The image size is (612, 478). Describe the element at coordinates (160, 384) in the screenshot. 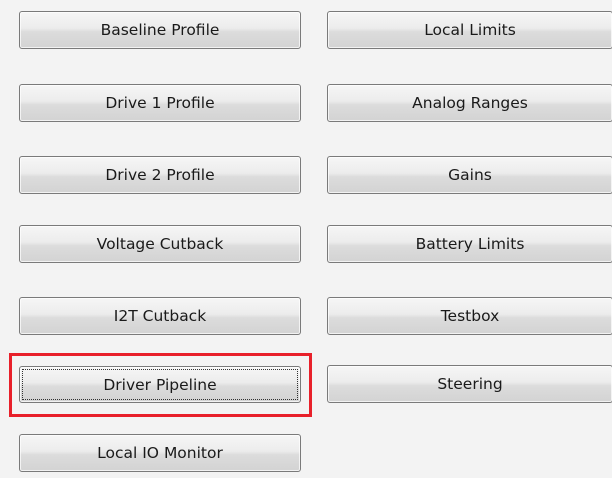

I see `driver-pipeline-button: Driver Pipeline` at that location.